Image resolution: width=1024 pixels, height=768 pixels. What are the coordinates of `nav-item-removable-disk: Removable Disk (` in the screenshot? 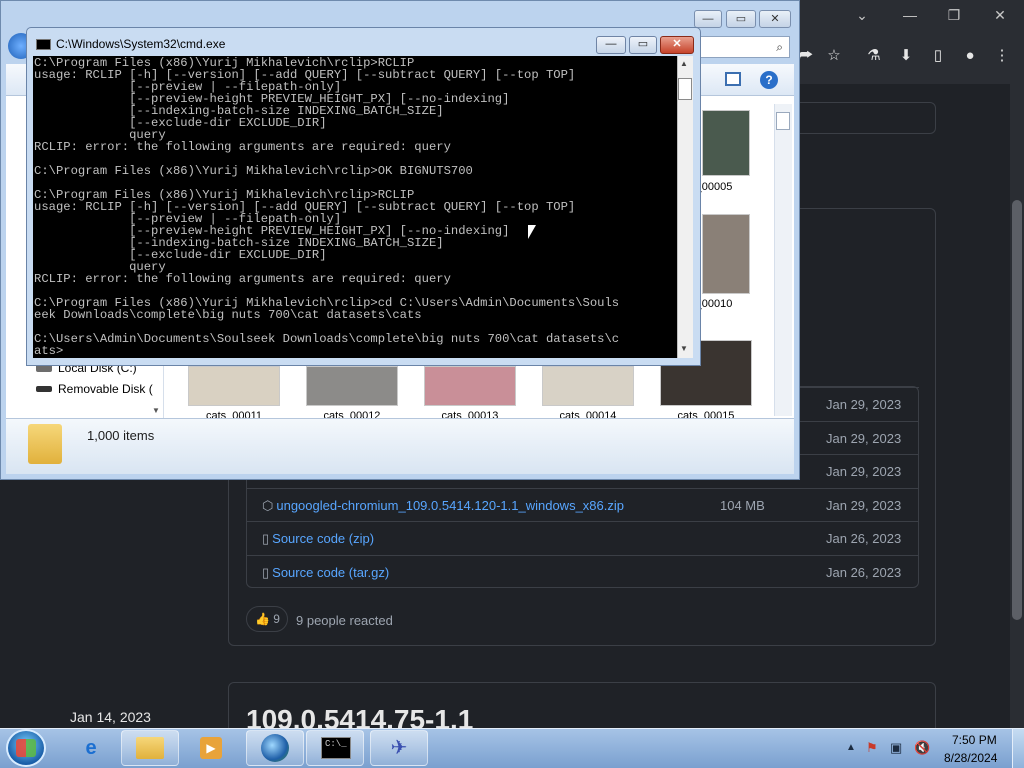 It's located at (105, 389).